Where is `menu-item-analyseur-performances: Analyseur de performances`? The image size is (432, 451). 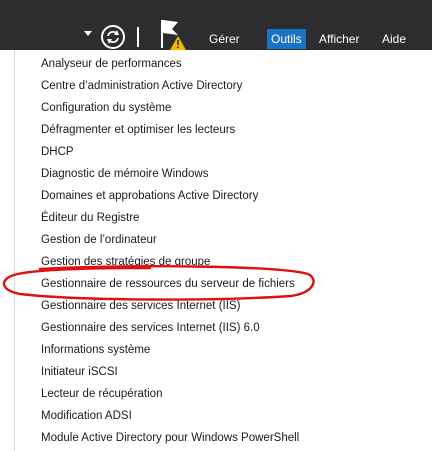 menu-item-analyseur-performances: Analyseur de performances is located at coordinates (157, 64).